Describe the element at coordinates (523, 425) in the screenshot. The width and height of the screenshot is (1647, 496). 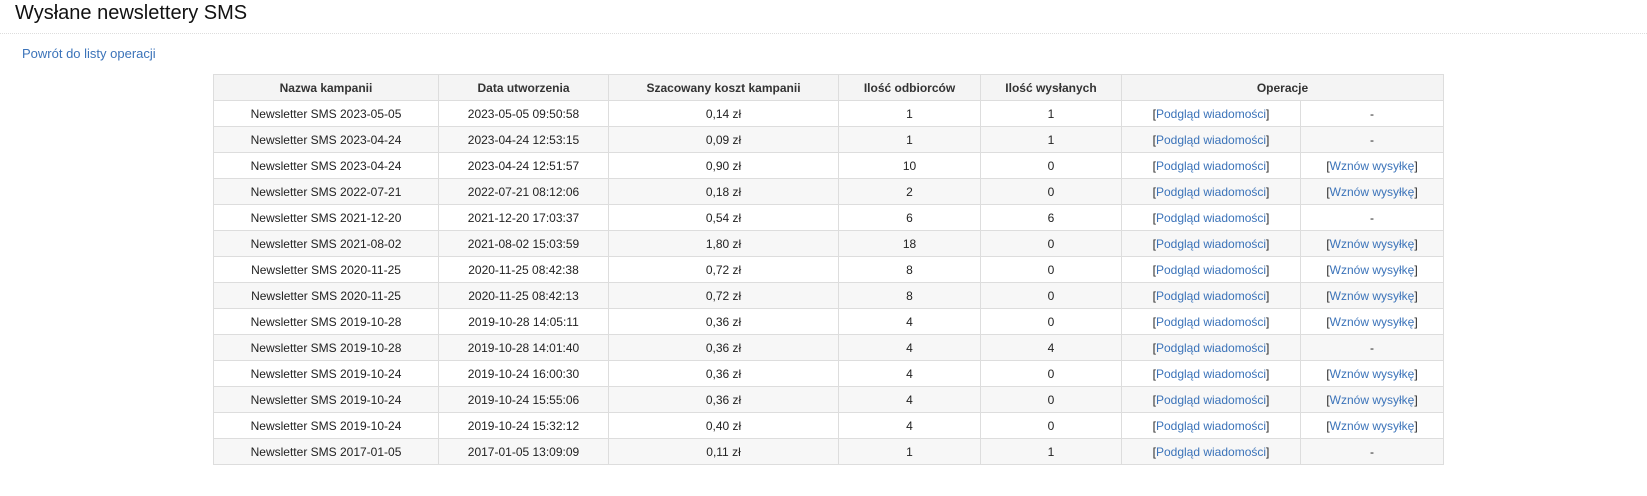
I see `created-date-cell: 2019-10-24 15:32:12` at that location.